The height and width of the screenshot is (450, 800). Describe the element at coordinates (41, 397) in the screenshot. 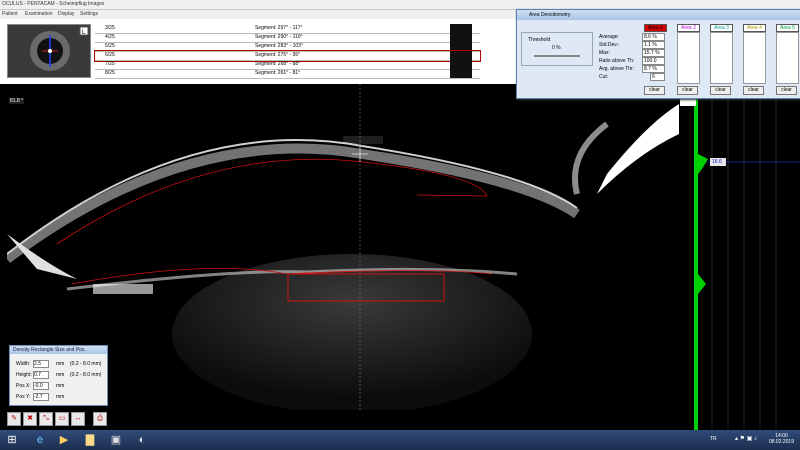

I see `pos-y-input: -2.7` at that location.